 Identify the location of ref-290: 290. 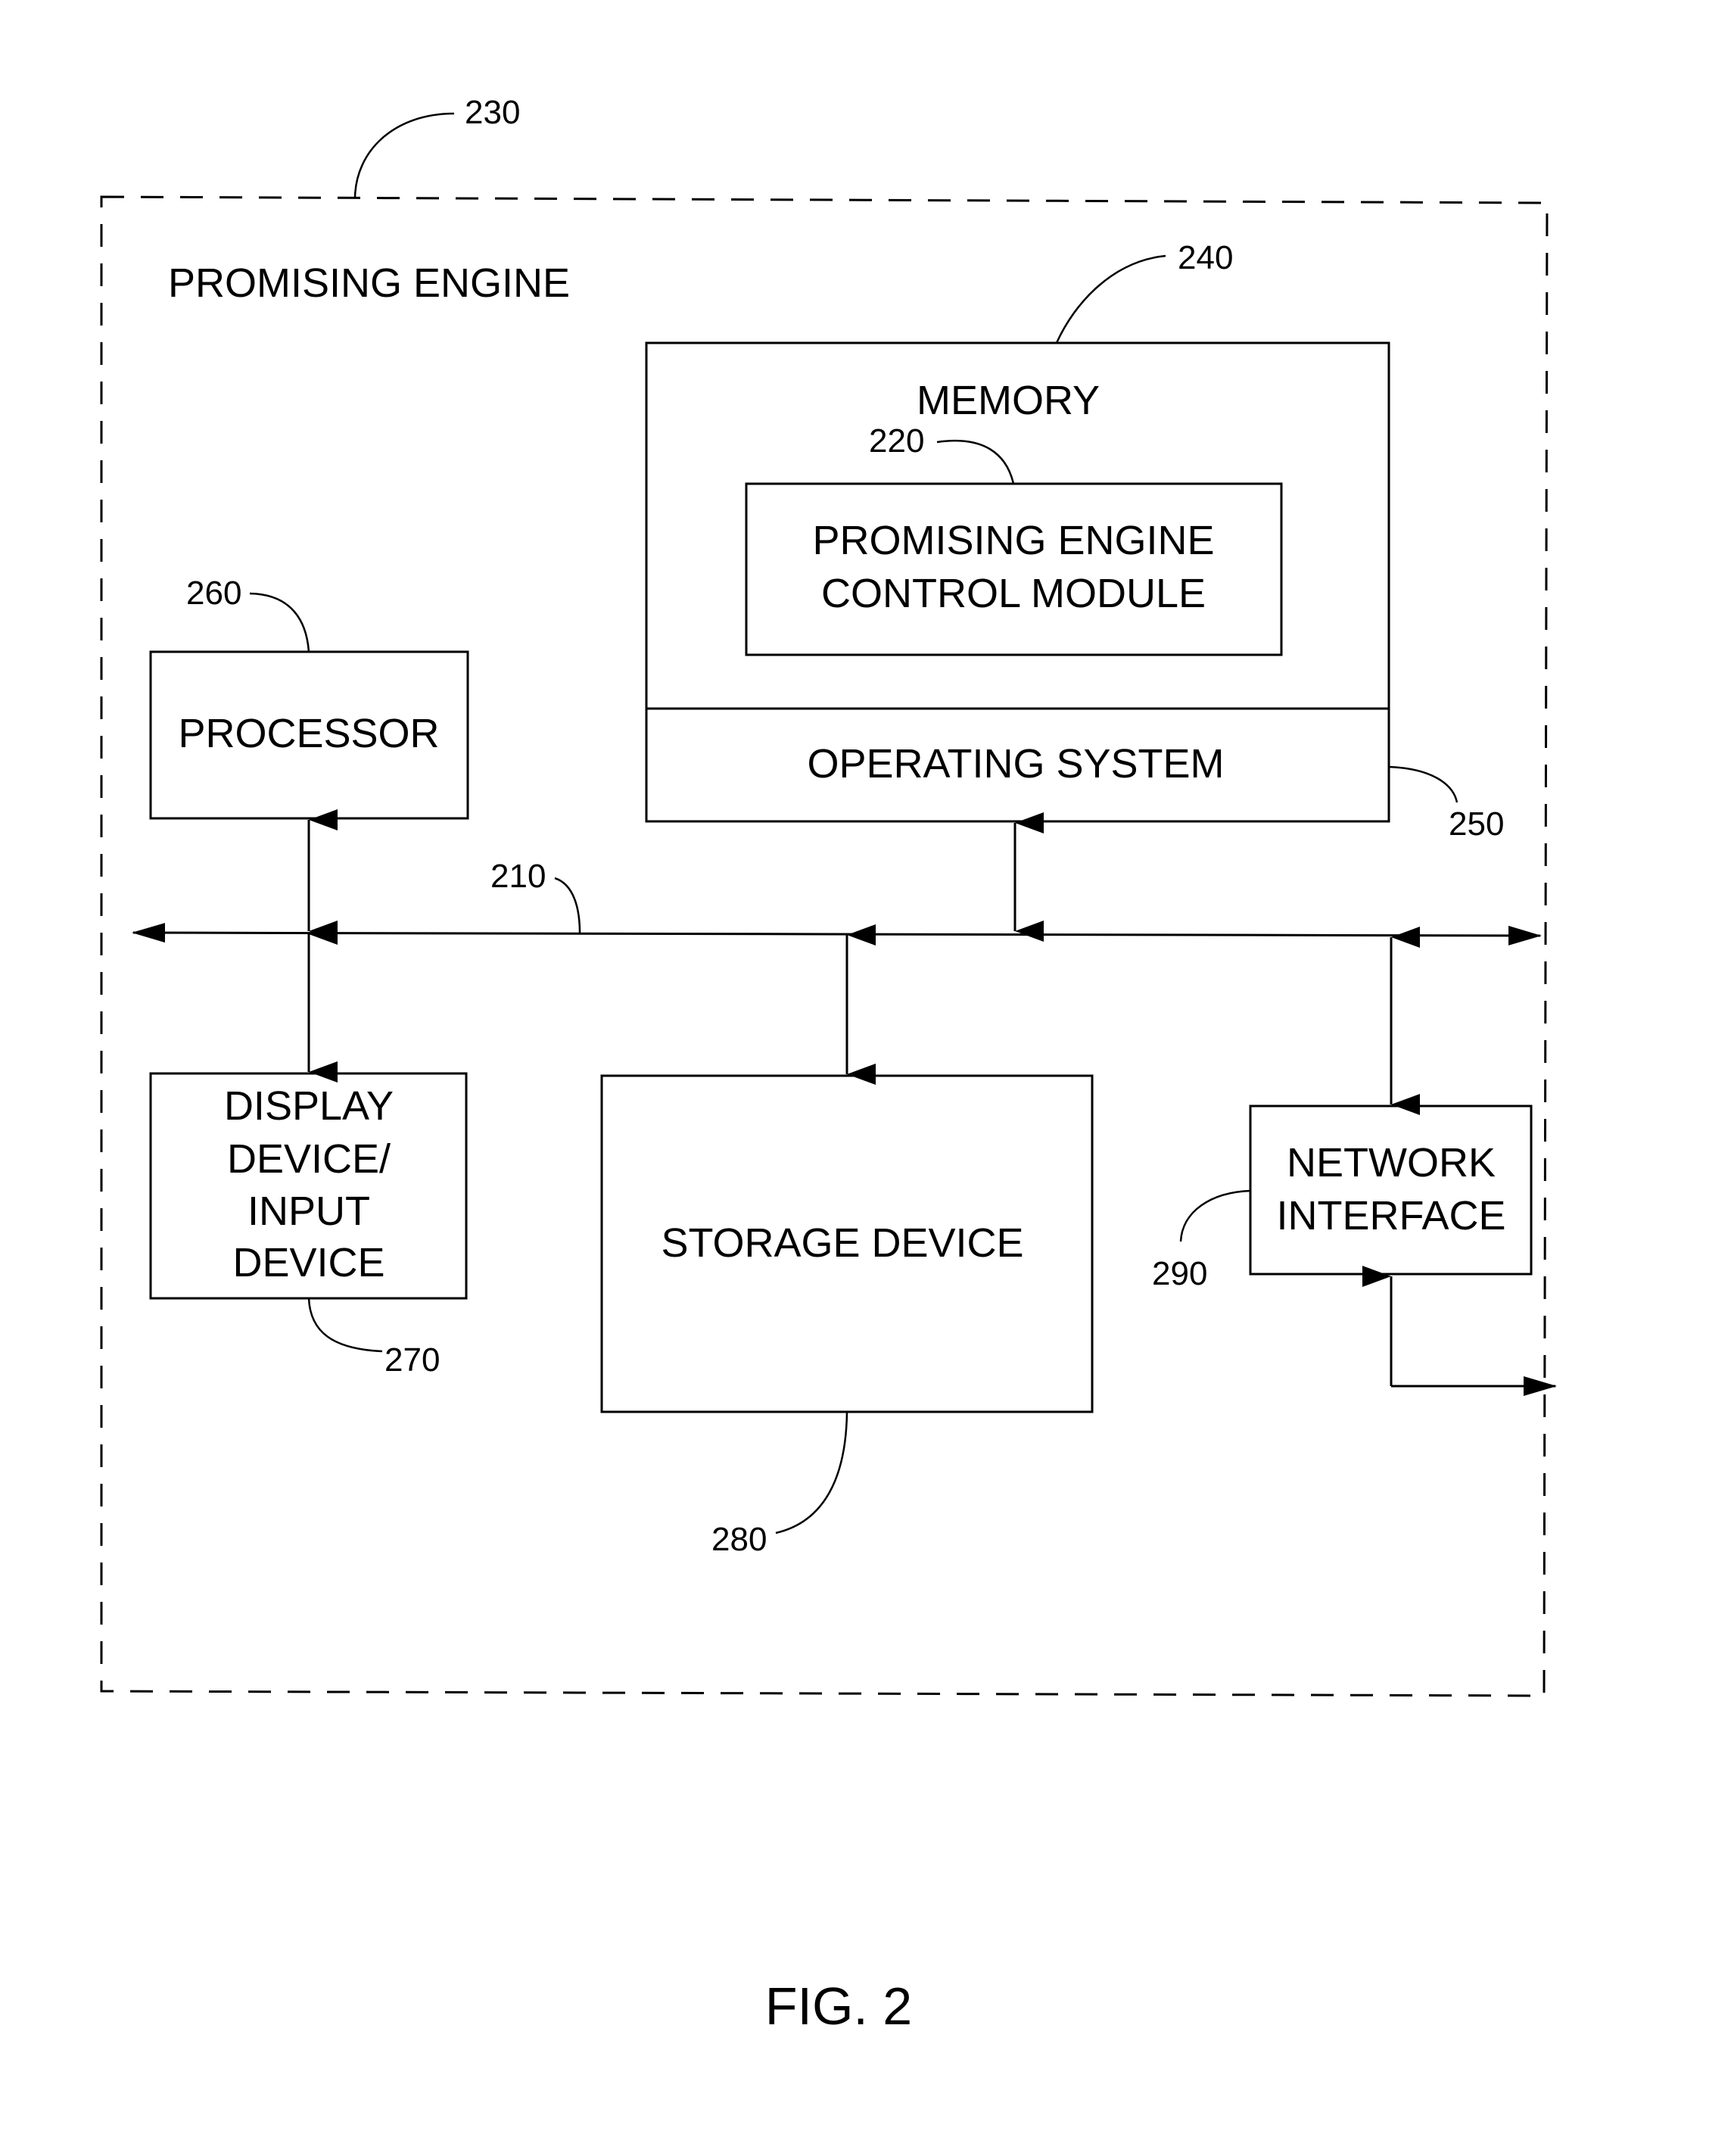
(1179, 1273).